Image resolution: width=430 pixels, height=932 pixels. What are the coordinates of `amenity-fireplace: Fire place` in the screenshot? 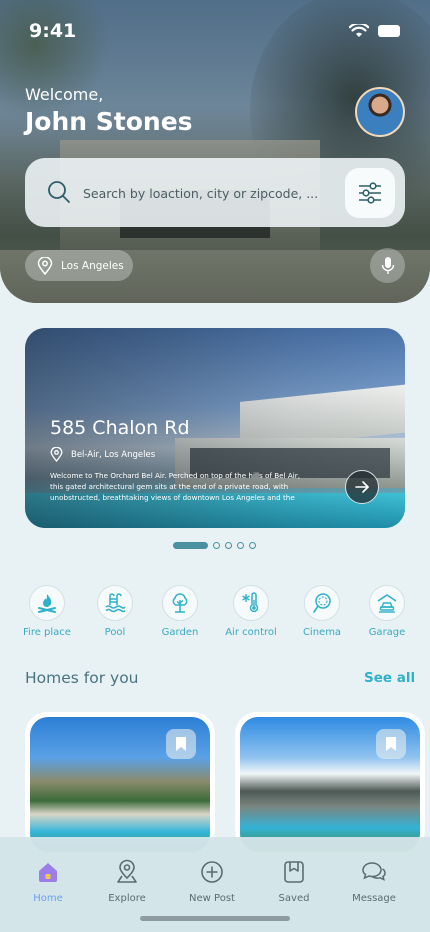 It's located at (47, 611).